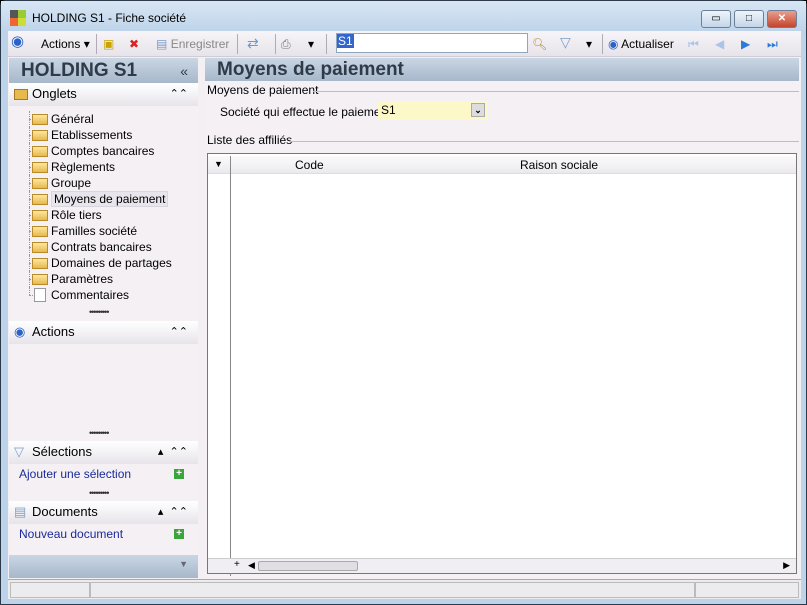  I want to click on tab-item: Commentaires, so click(95, 295).